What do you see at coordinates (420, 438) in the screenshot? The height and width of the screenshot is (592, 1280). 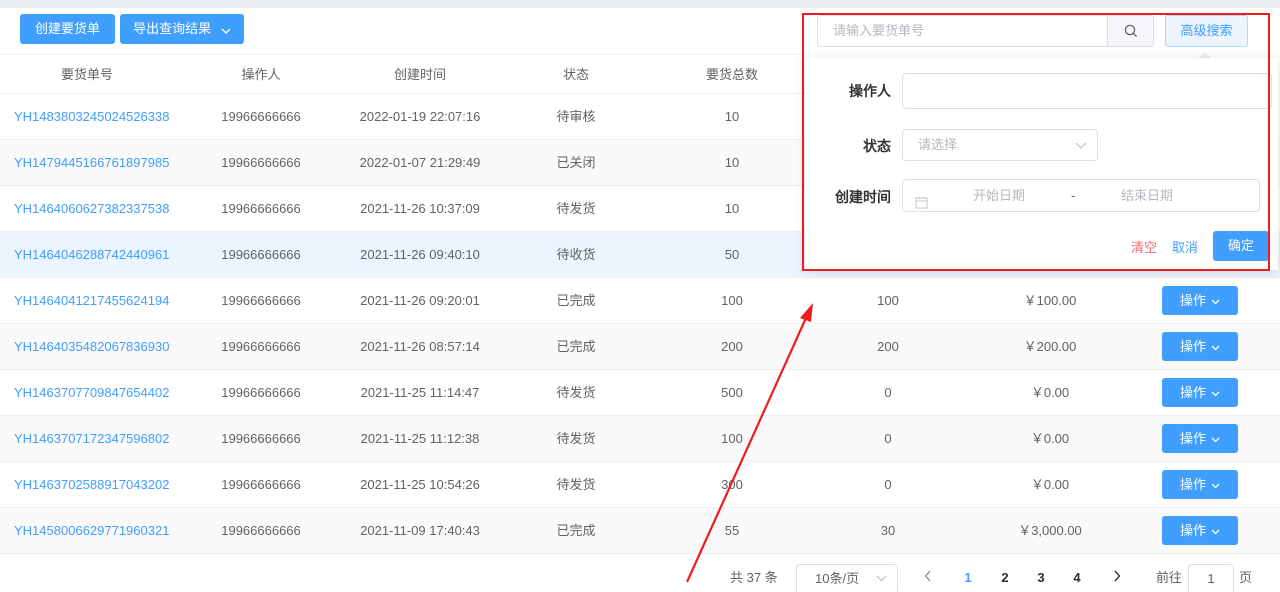 I see `created-time-cell: 2021-11-25 11:12:38` at bounding box center [420, 438].